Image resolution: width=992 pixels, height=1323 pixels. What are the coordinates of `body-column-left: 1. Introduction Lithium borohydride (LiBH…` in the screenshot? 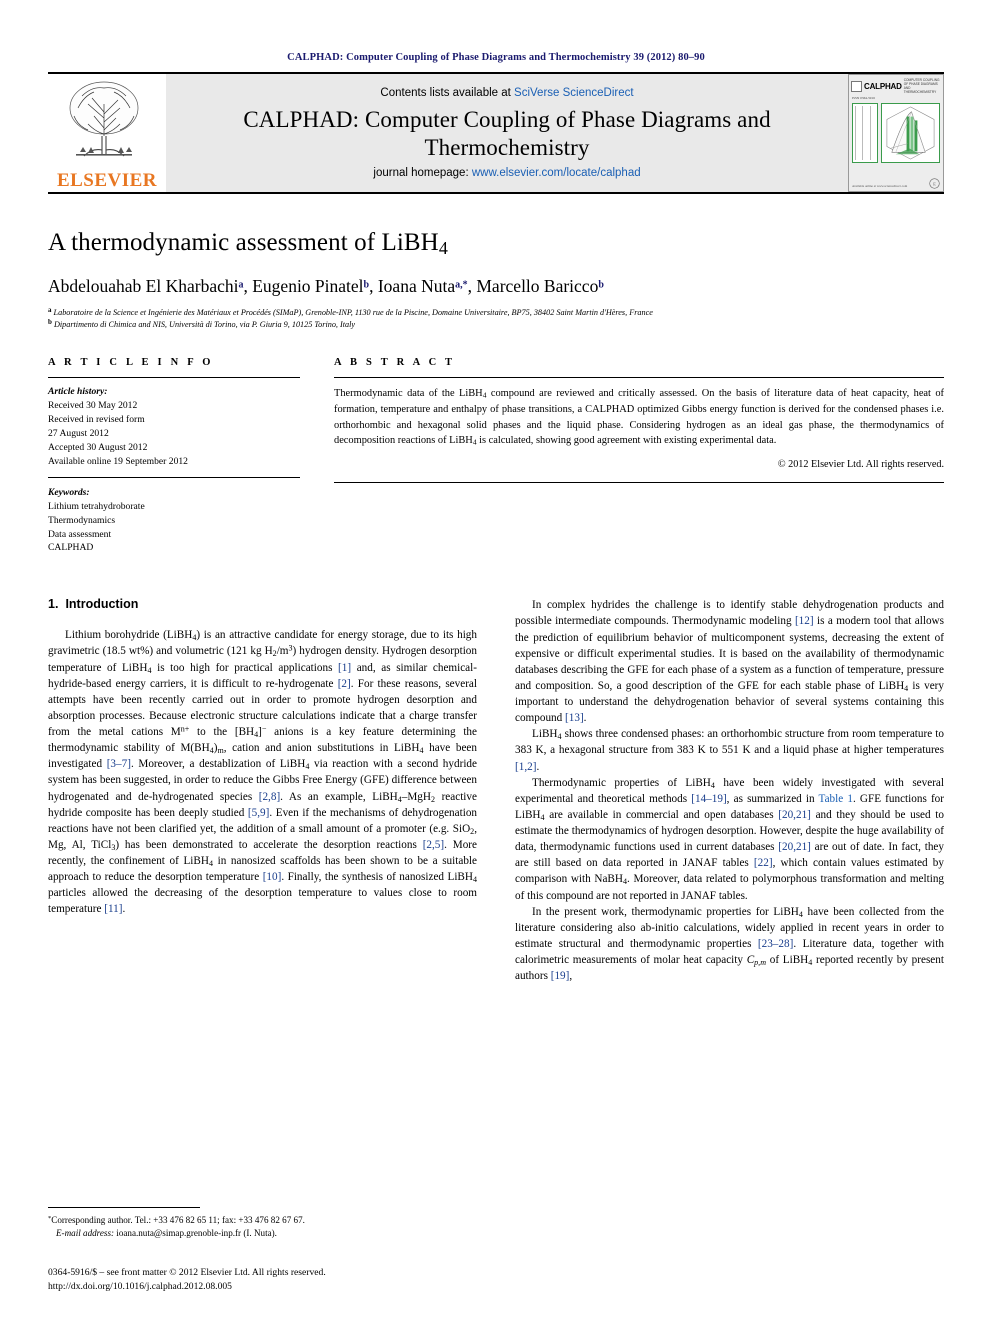 It's located at (262, 790).